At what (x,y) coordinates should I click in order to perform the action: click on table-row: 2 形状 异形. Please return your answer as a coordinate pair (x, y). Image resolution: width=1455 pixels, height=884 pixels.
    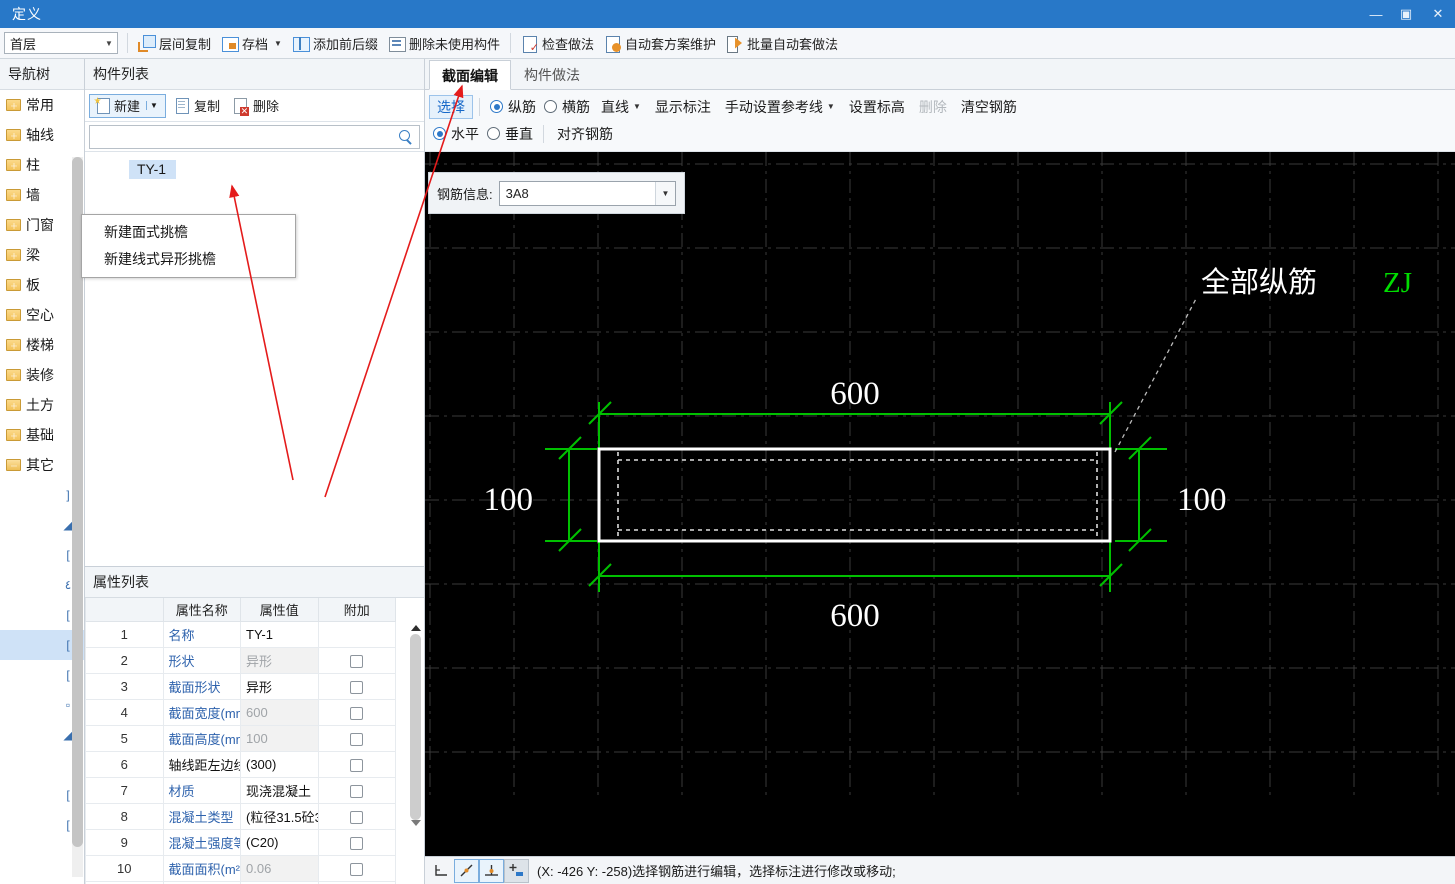
    Looking at the image, I should click on (240, 660).